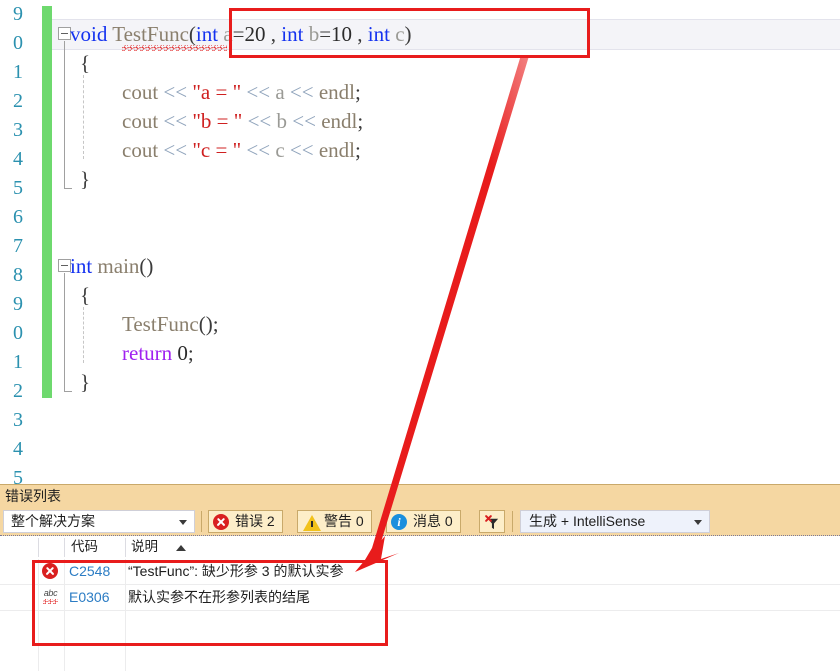 The height and width of the screenshot is (671, 840). What do you see at coordinates (245, 521) in the screenshot?
I see `toggle-errors: 错误 2` at bounding box center [245, 521].